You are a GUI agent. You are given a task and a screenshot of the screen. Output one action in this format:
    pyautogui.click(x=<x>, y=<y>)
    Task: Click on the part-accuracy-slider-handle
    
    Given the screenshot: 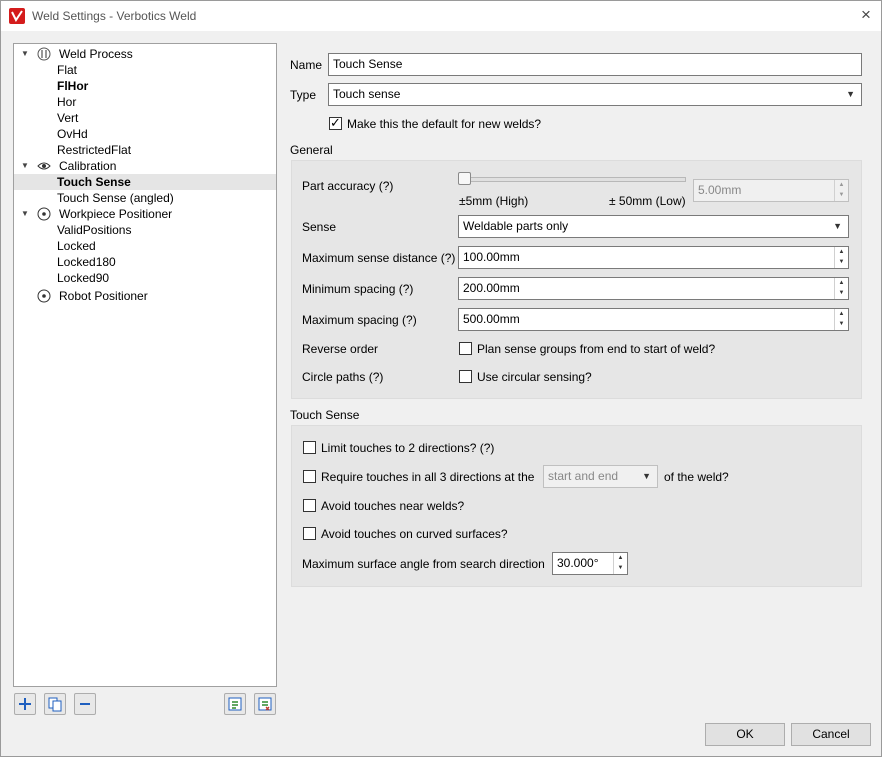 What is the action you would take?
    pyautogui.click(x=464, y=178)
    